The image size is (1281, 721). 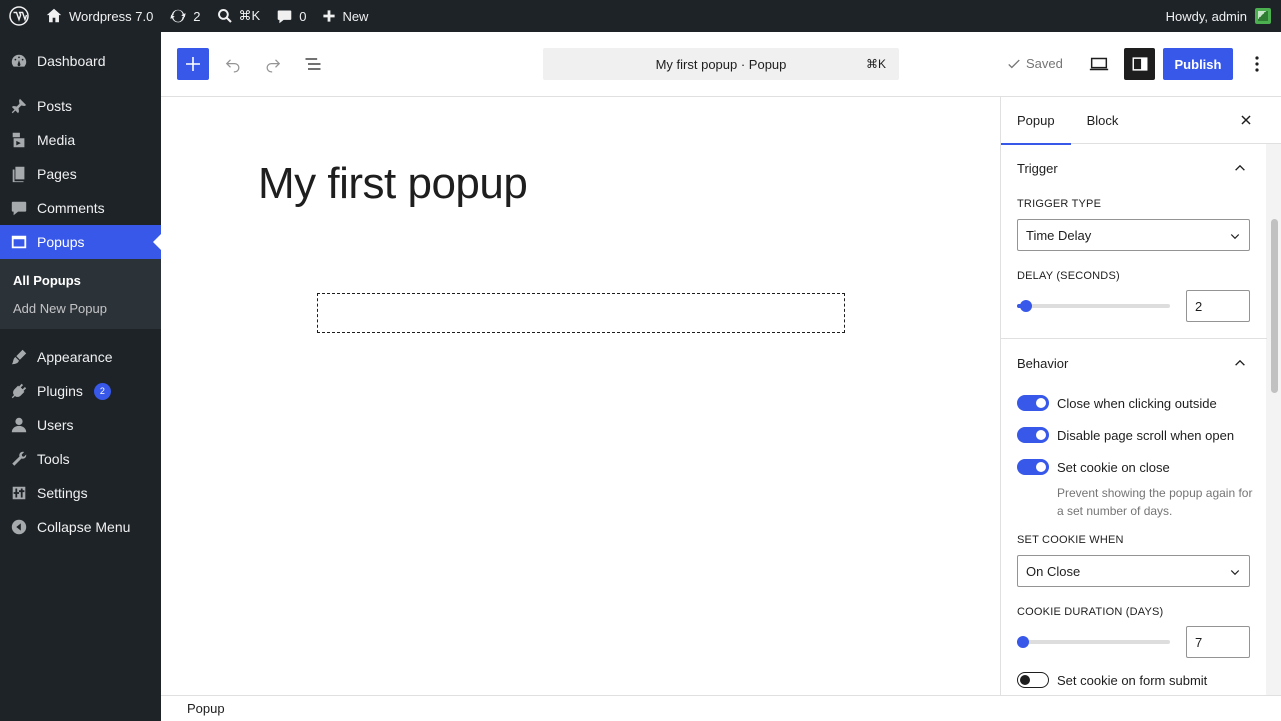 I want to click on updates-link: 2, so click(x=184, y=16).